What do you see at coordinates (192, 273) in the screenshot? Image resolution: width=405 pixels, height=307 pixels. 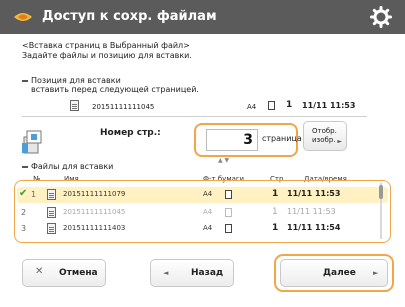 I see `back-button: ◄ Назад` at bounding box center [192, 273].